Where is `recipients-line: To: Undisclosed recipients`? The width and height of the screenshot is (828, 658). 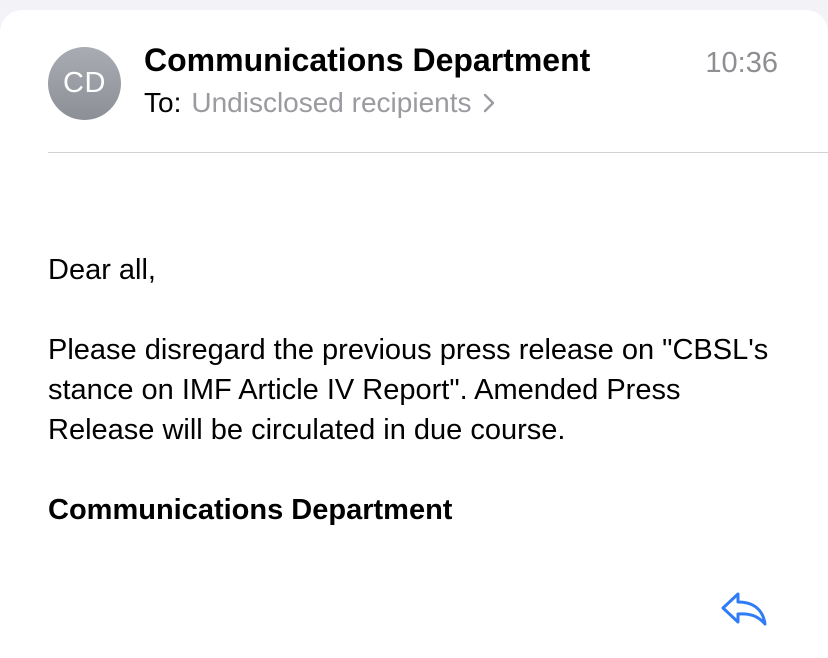
recipients-line: To: Undisclosed recipients is located at coordinates (320, 103).